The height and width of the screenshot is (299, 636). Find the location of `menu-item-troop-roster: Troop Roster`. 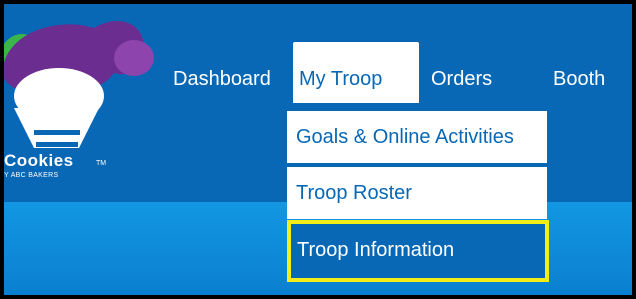

menu-item-troop-roster: Troop Roster is located at coordinates (417, 193).